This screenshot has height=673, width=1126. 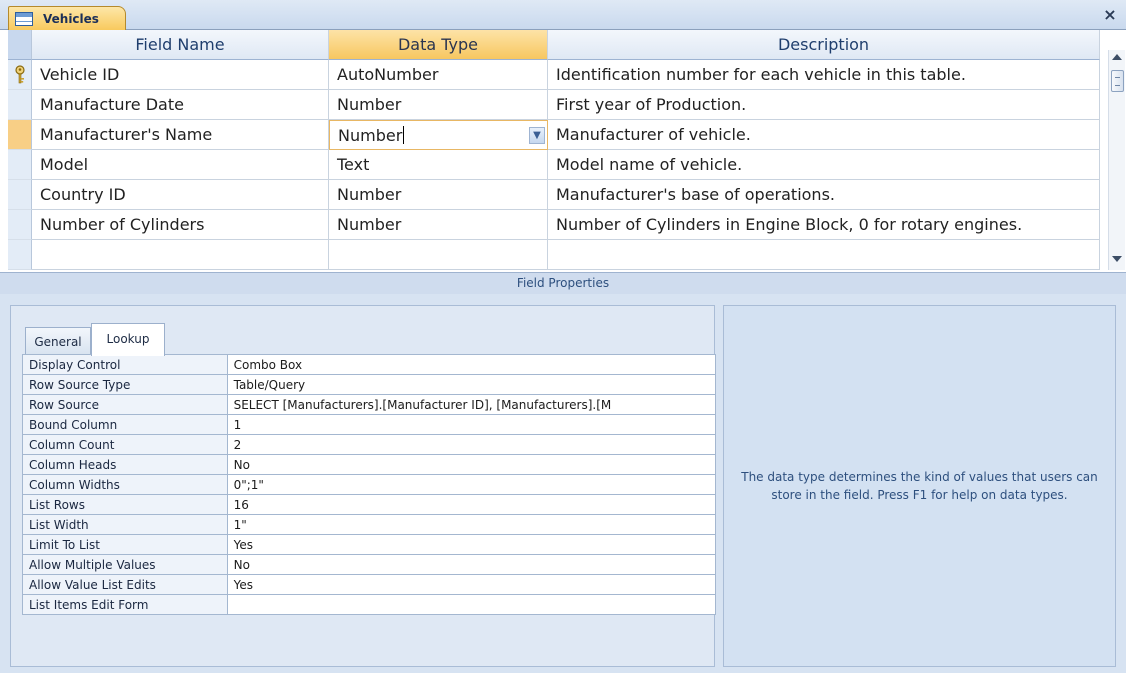 I want to click on property-label: Limit To List, so click(x=125, y=544).